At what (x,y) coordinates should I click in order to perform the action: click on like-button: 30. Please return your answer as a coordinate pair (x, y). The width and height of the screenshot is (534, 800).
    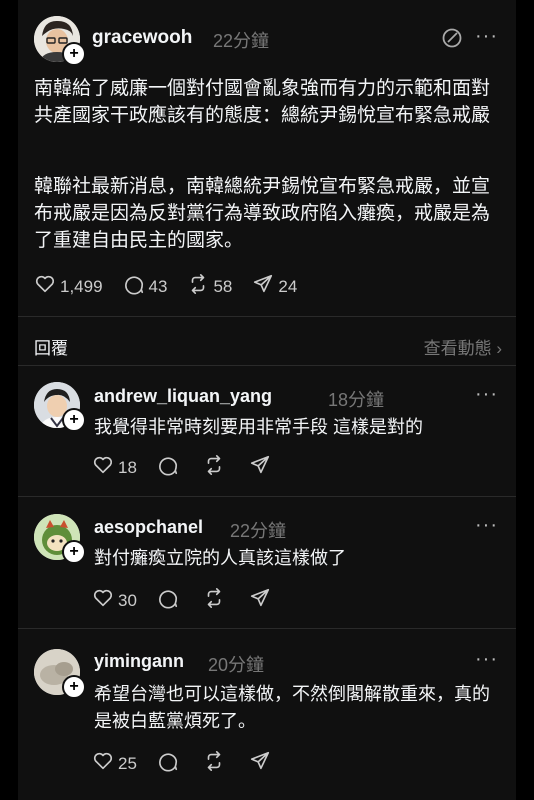
    Looking at the image, I should click on (114, 600).